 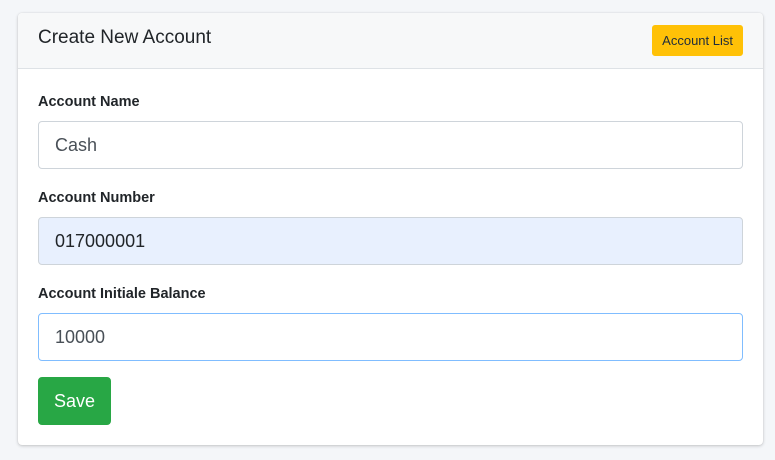 I want to click on account-name-label: Account Name, so click(x=89, y=102).